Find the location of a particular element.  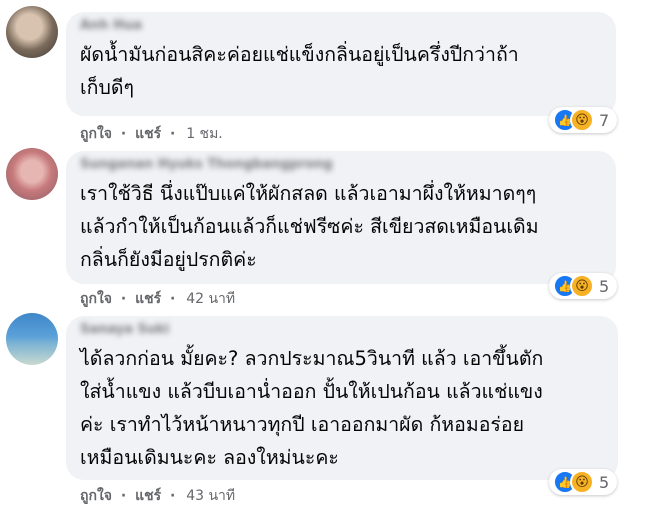

comment-actions: ถูกใจ · แชร์ · 1 ชม. is located at coordinates (151, 134).